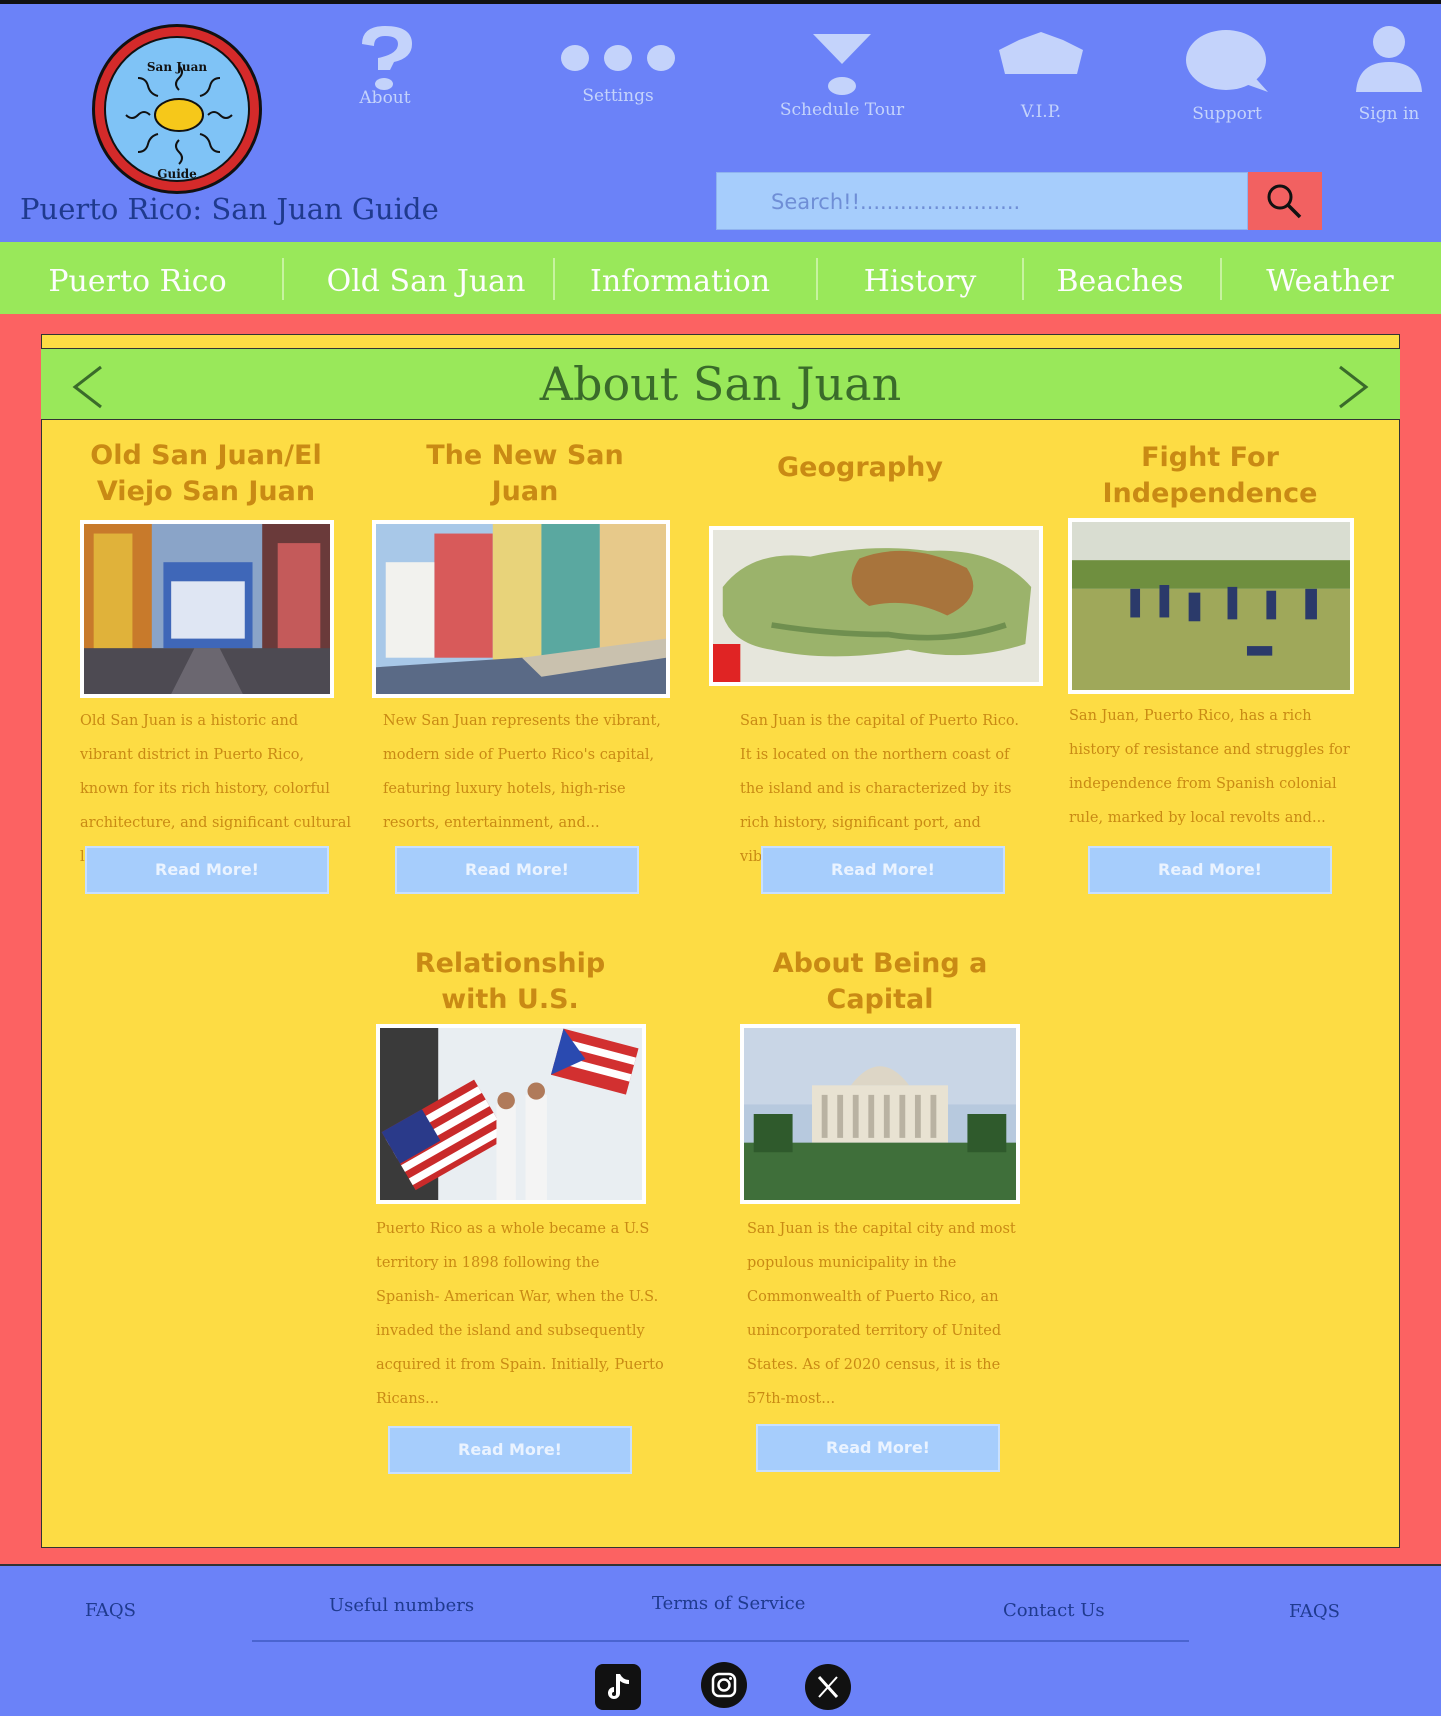  What do you see at coordinates (860, 467) in the screenshot?
I see `card-title-geography: Geography` at bounding box center [860, 467].